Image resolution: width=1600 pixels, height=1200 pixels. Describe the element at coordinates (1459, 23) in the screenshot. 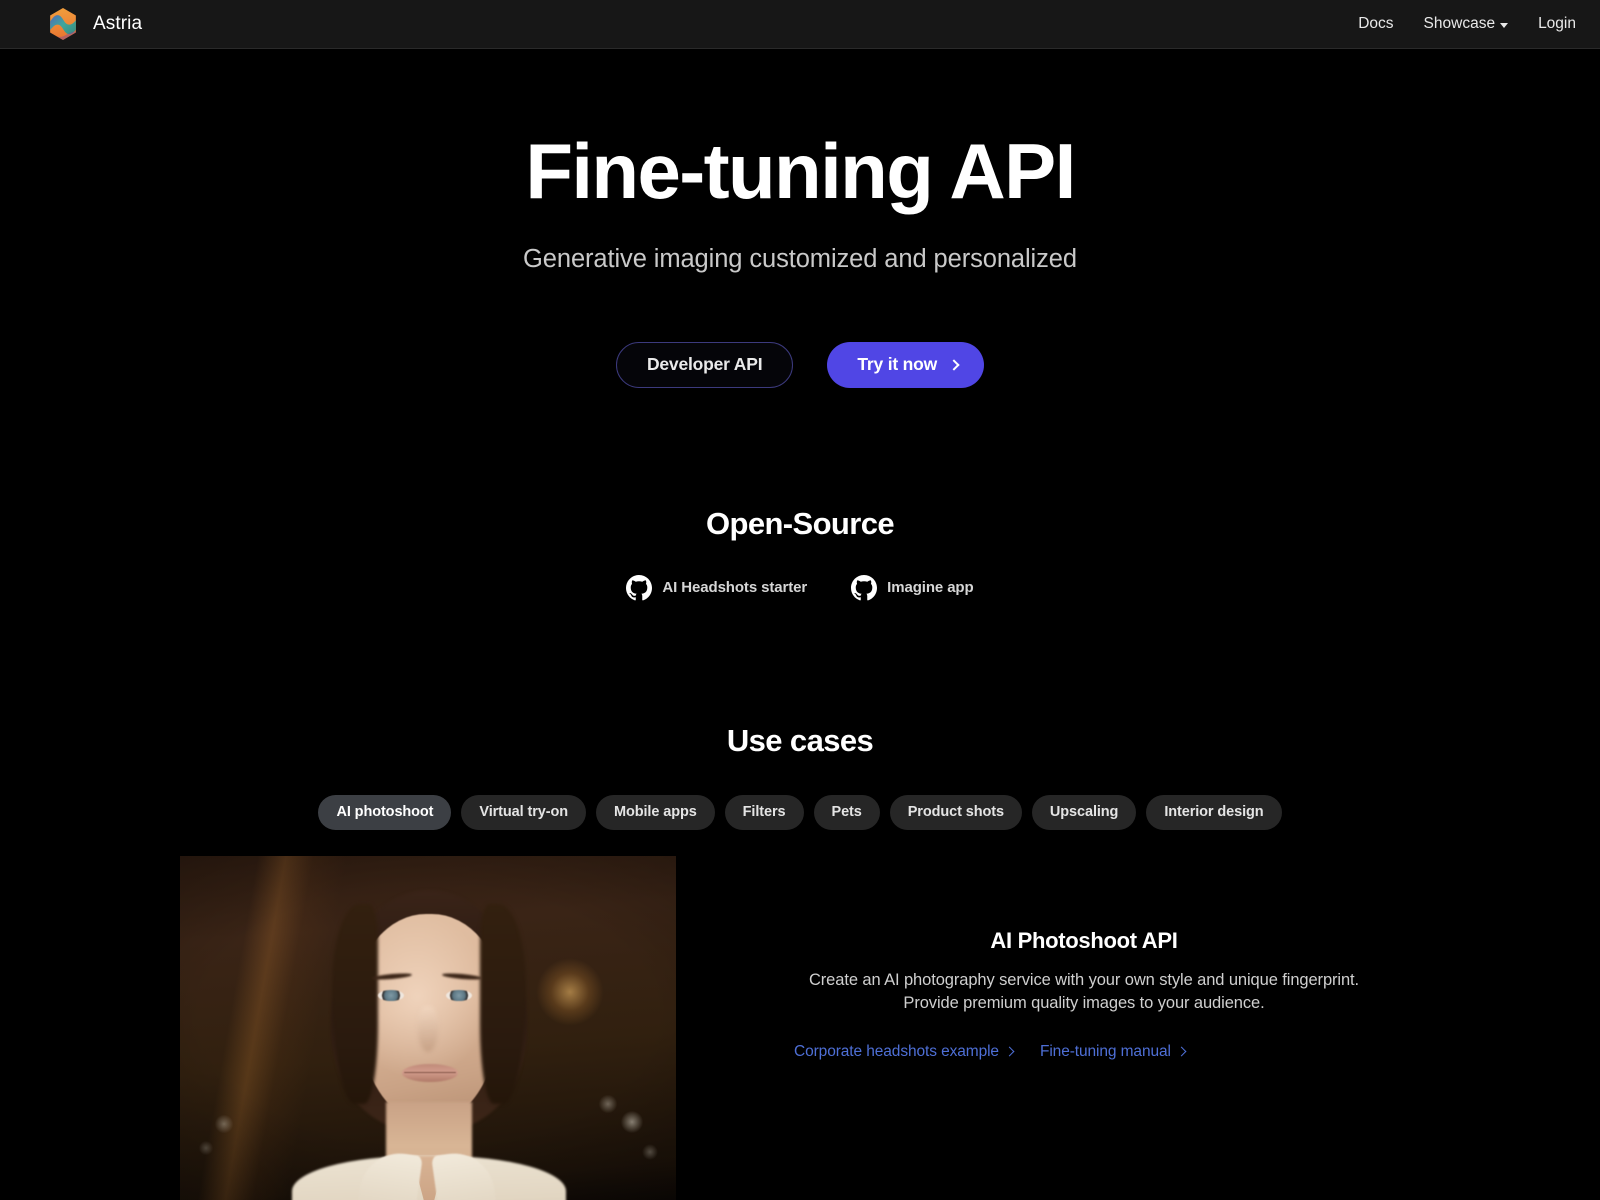

I see `nav-link-showcase-label: Showcase` at that location.